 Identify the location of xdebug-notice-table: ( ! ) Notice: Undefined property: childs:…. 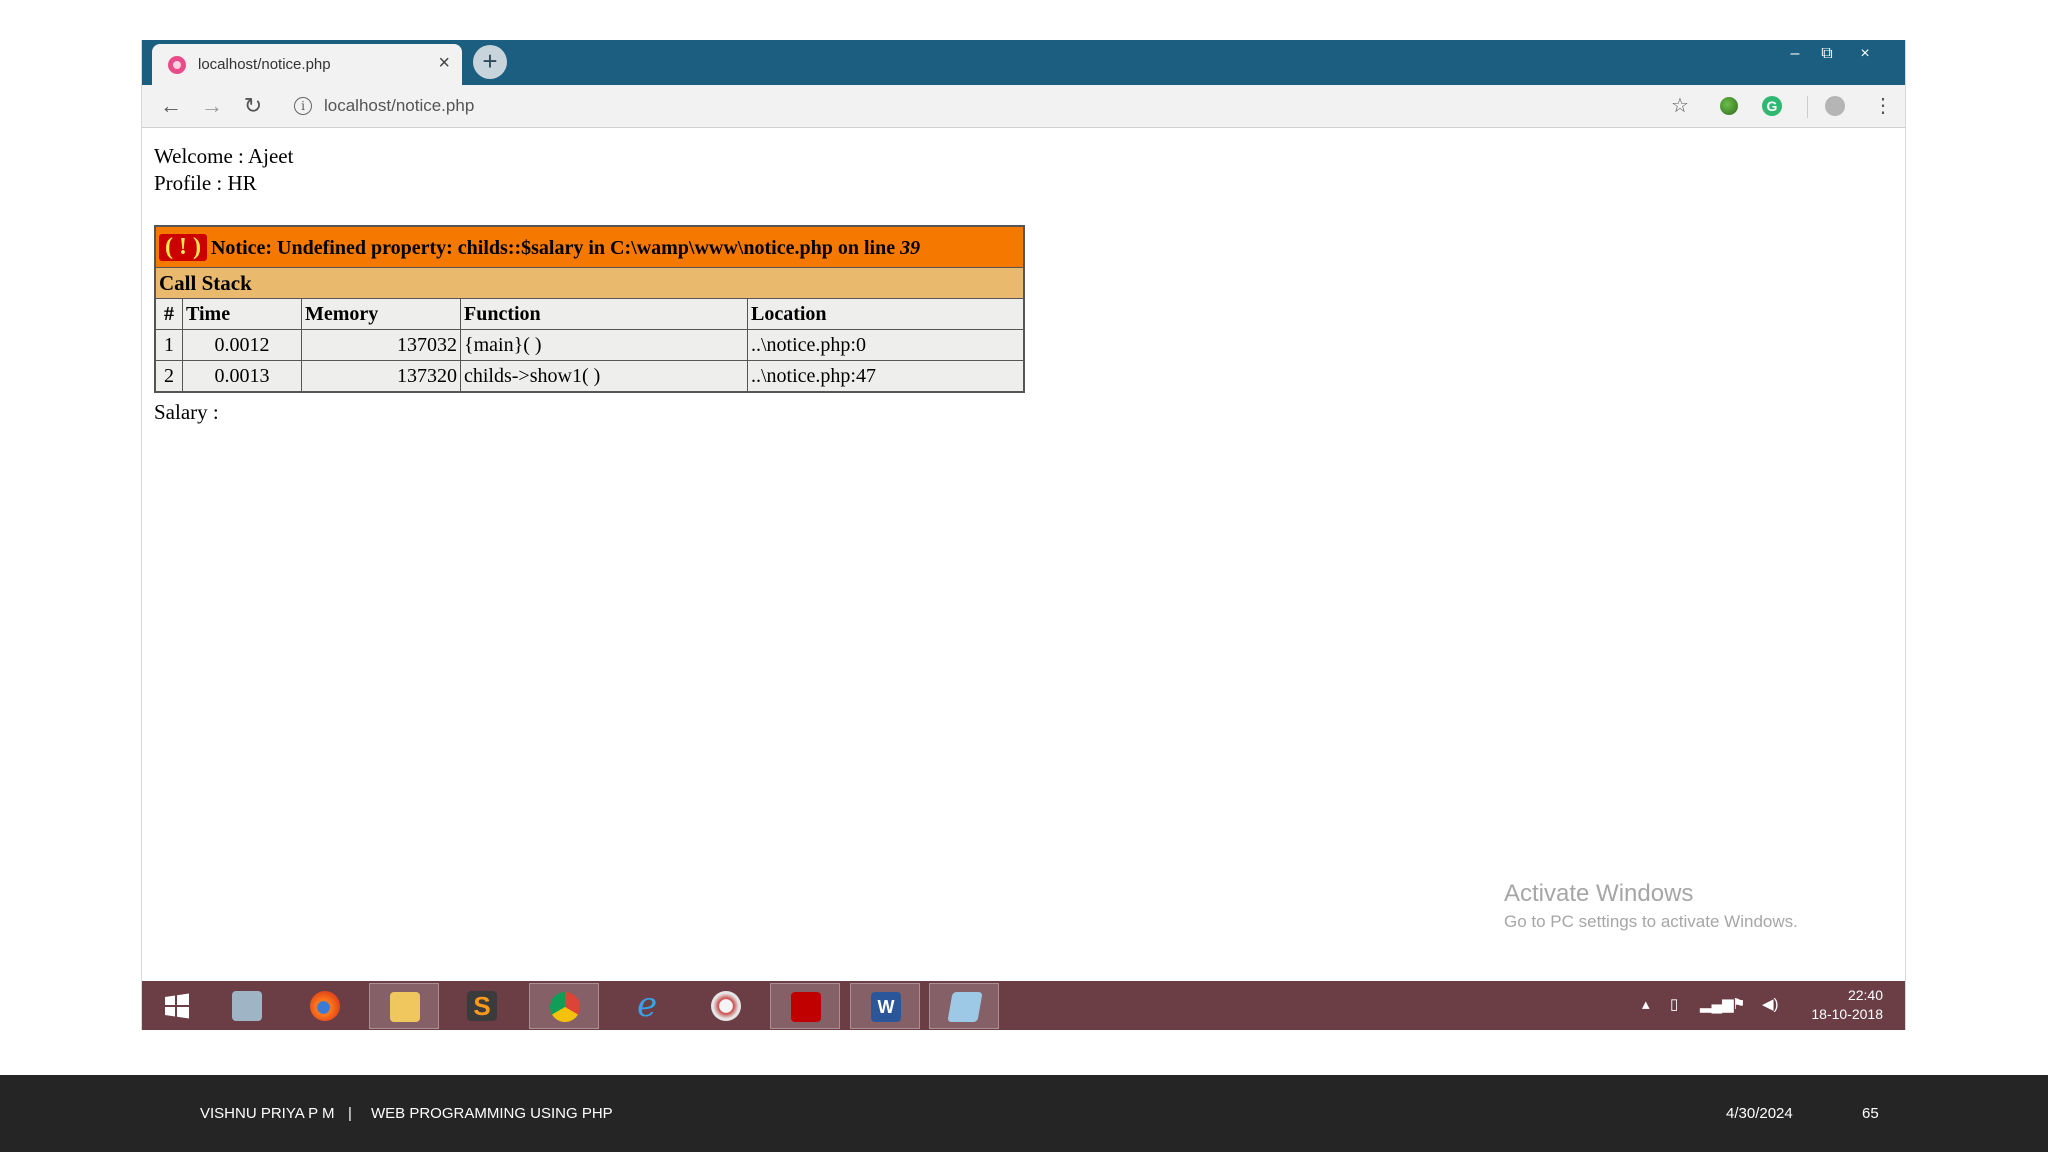
(589, 309).